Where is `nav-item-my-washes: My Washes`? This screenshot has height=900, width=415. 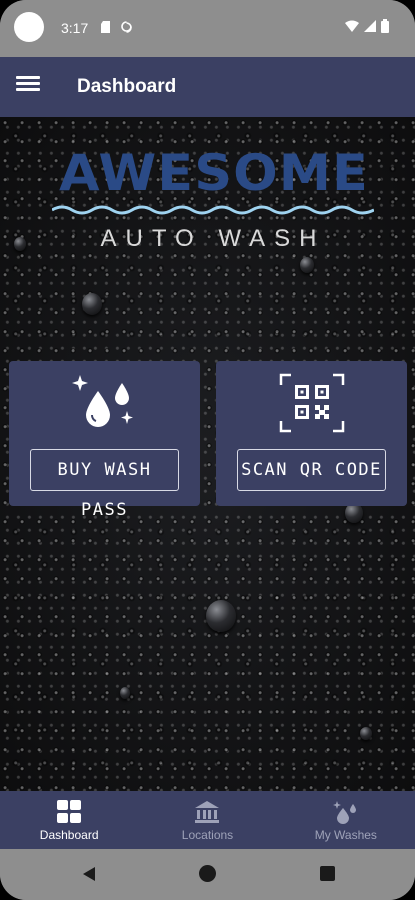
nav-item-my-washes: My Washes is located at coordinates (346, 820).